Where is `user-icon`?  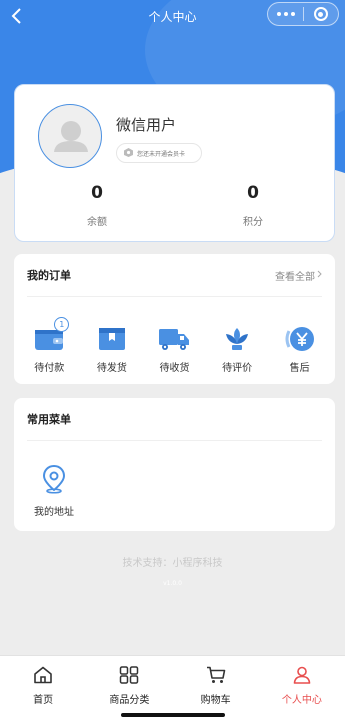
user-icon is located at coordinates (302, 677).